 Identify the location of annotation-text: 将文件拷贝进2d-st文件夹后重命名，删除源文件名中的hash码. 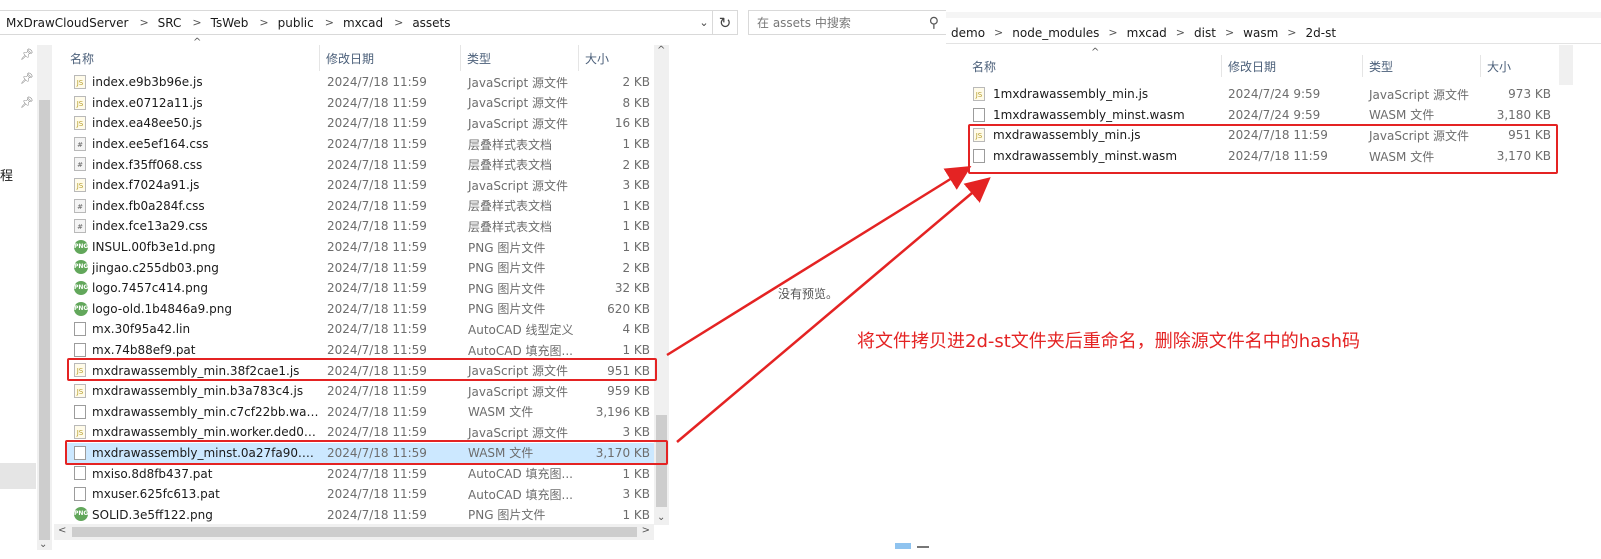
(1109, 341).